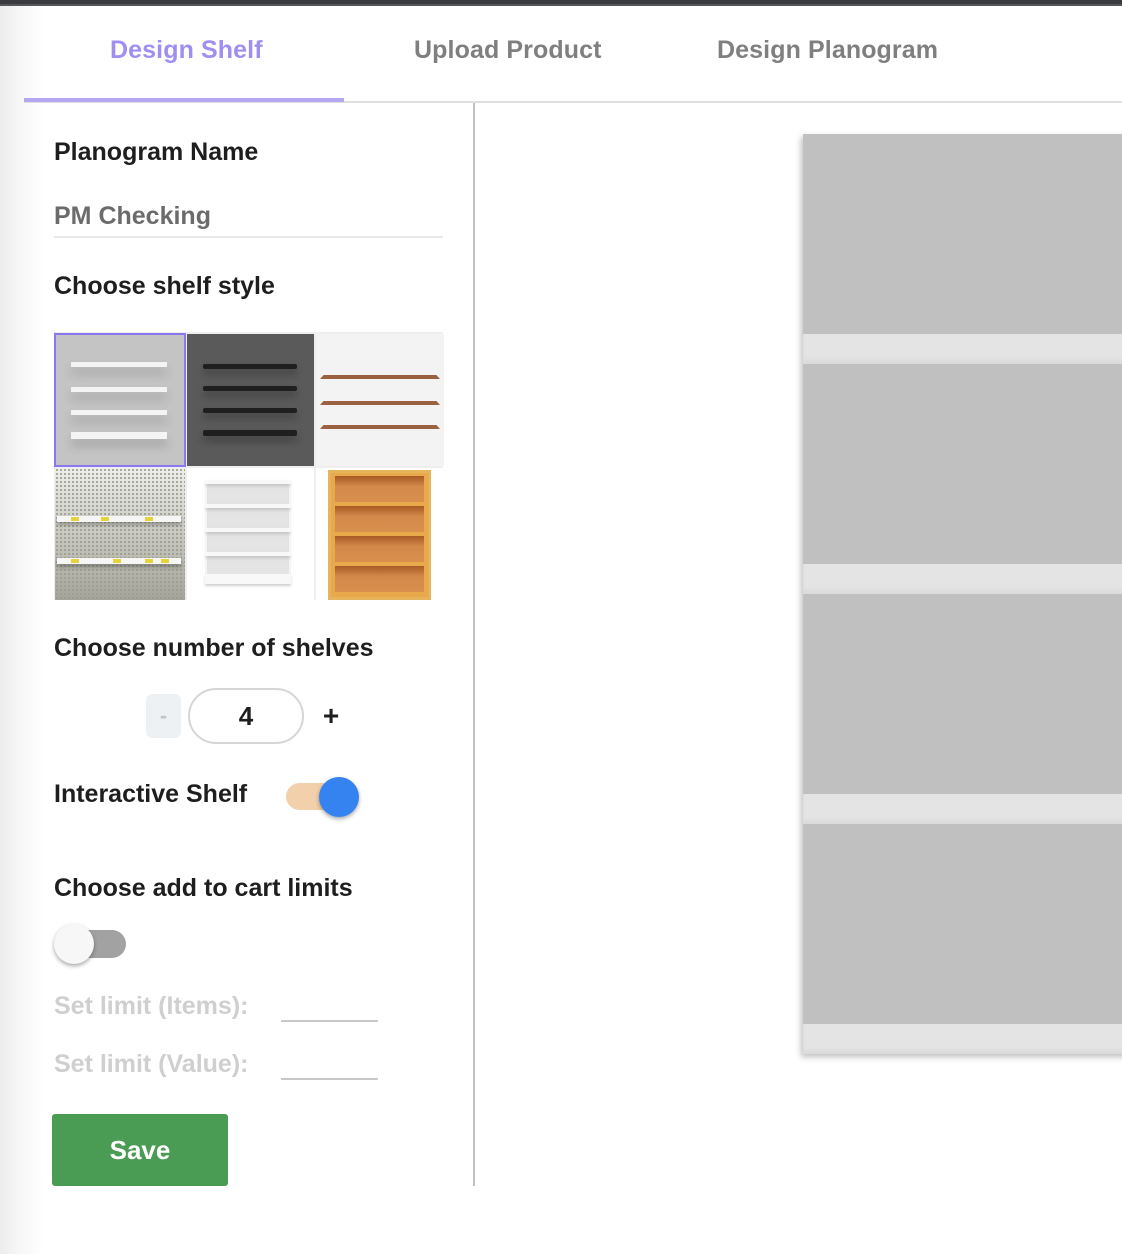 This screenshot has width=1122, height=1254. I want to click on planogram-name-input, so click(248, 217).